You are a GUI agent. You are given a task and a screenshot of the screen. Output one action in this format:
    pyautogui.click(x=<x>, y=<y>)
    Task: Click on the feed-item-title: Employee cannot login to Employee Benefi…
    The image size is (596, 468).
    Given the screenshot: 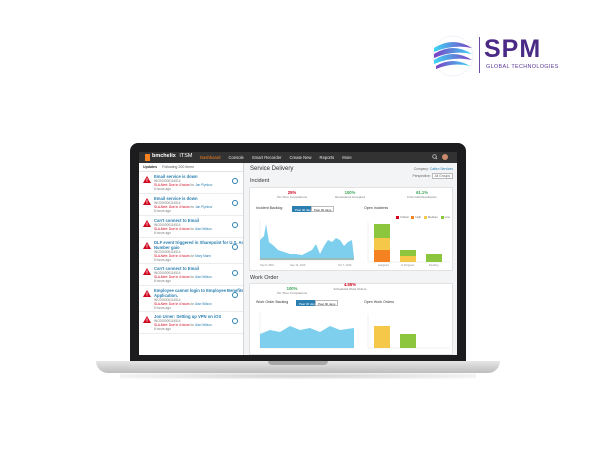 What is the action you would take?
    pyautogui.click(x=198, y=289)
    